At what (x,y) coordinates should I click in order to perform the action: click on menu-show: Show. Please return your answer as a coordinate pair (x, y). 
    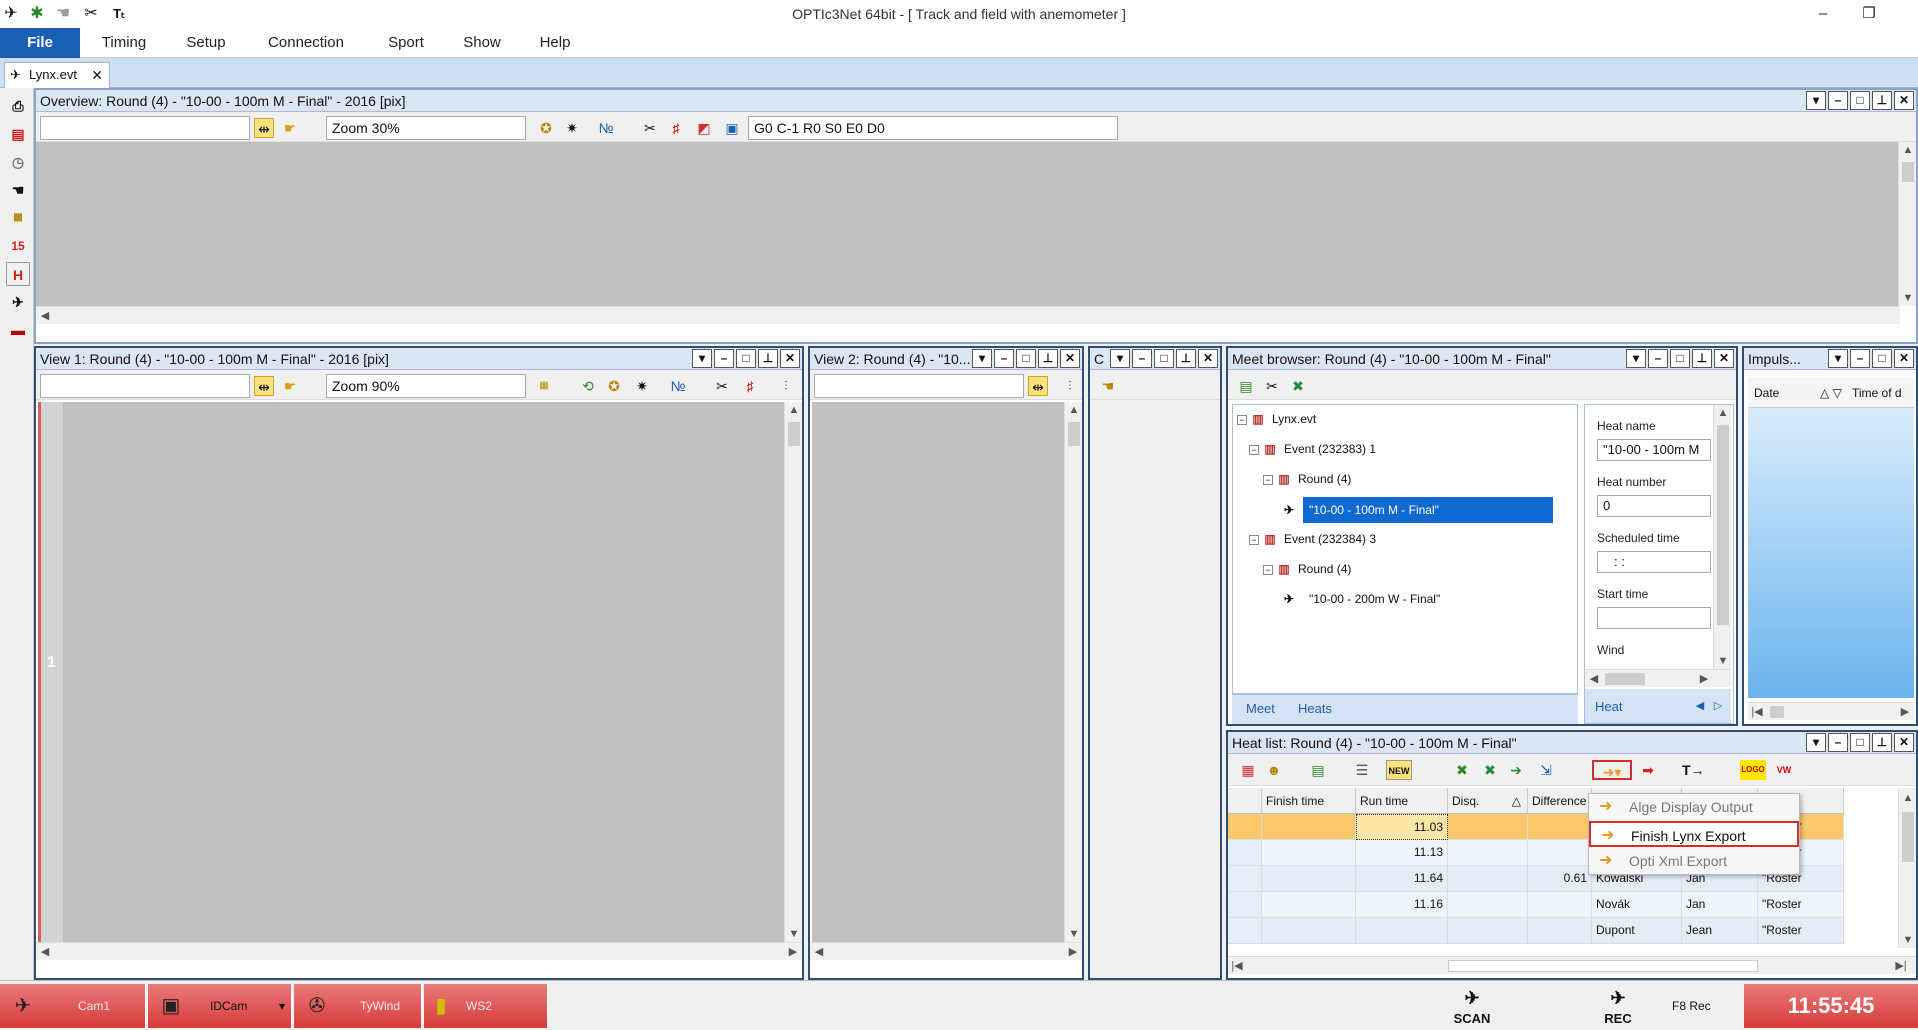
    Looking at the image, I should click on (482, 43).